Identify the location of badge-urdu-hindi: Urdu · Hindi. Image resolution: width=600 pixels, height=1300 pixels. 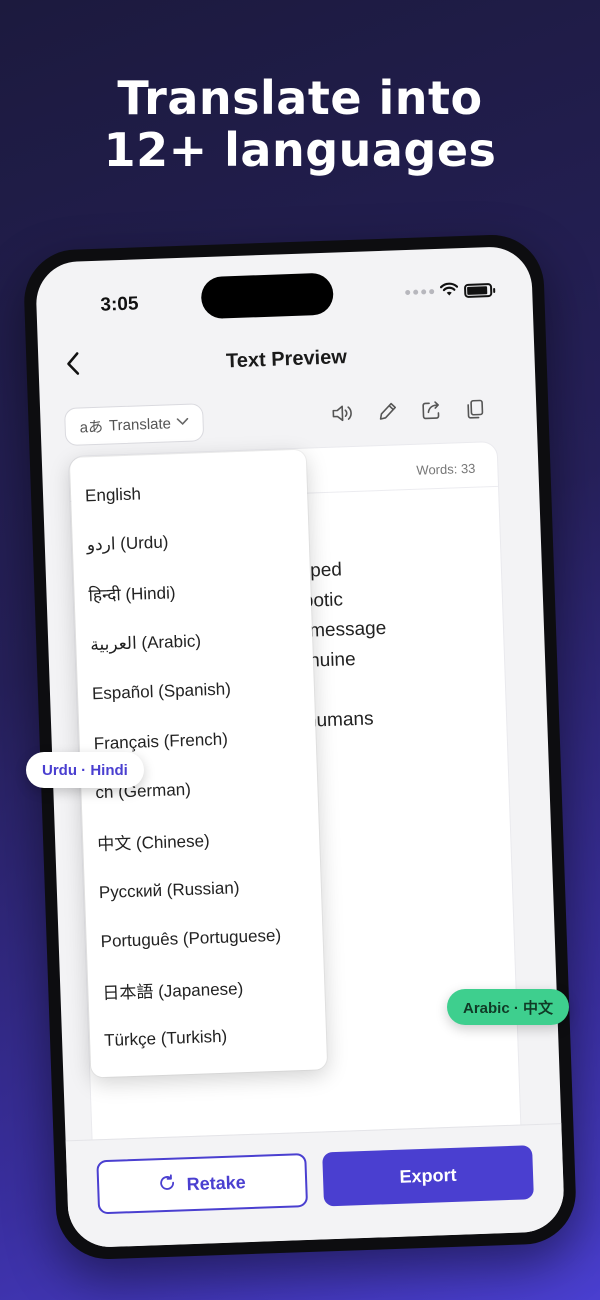
(85, 770).